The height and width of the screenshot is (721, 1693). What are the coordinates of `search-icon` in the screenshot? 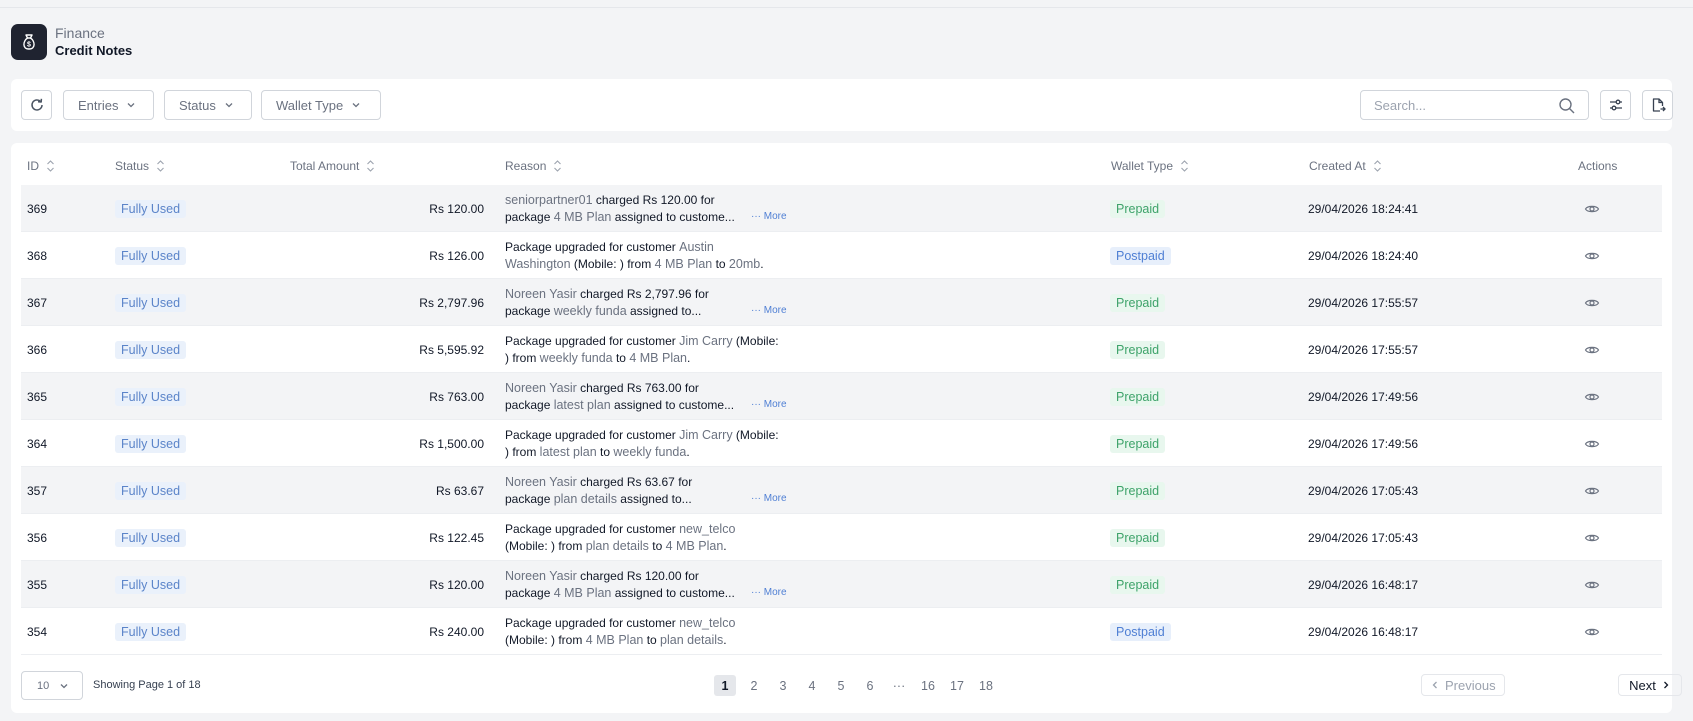 It's located at (1567, 106).